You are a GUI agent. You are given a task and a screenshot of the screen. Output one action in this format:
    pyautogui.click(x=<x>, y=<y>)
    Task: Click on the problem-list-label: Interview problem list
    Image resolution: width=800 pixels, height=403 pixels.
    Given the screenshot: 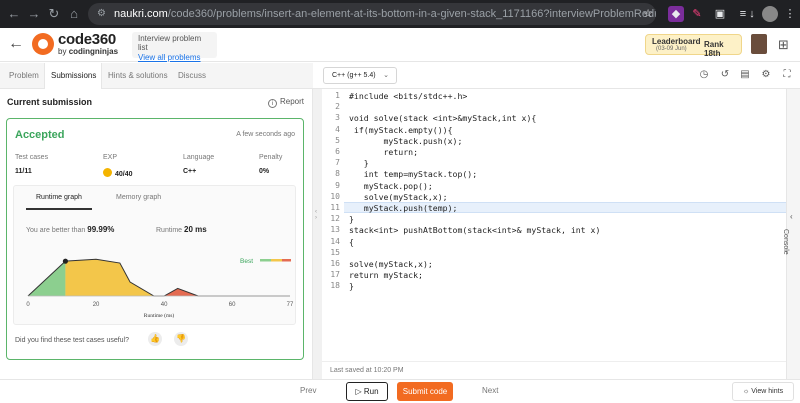 What is the action you would take?
    pyautogui.click(x=170, y=43)
    